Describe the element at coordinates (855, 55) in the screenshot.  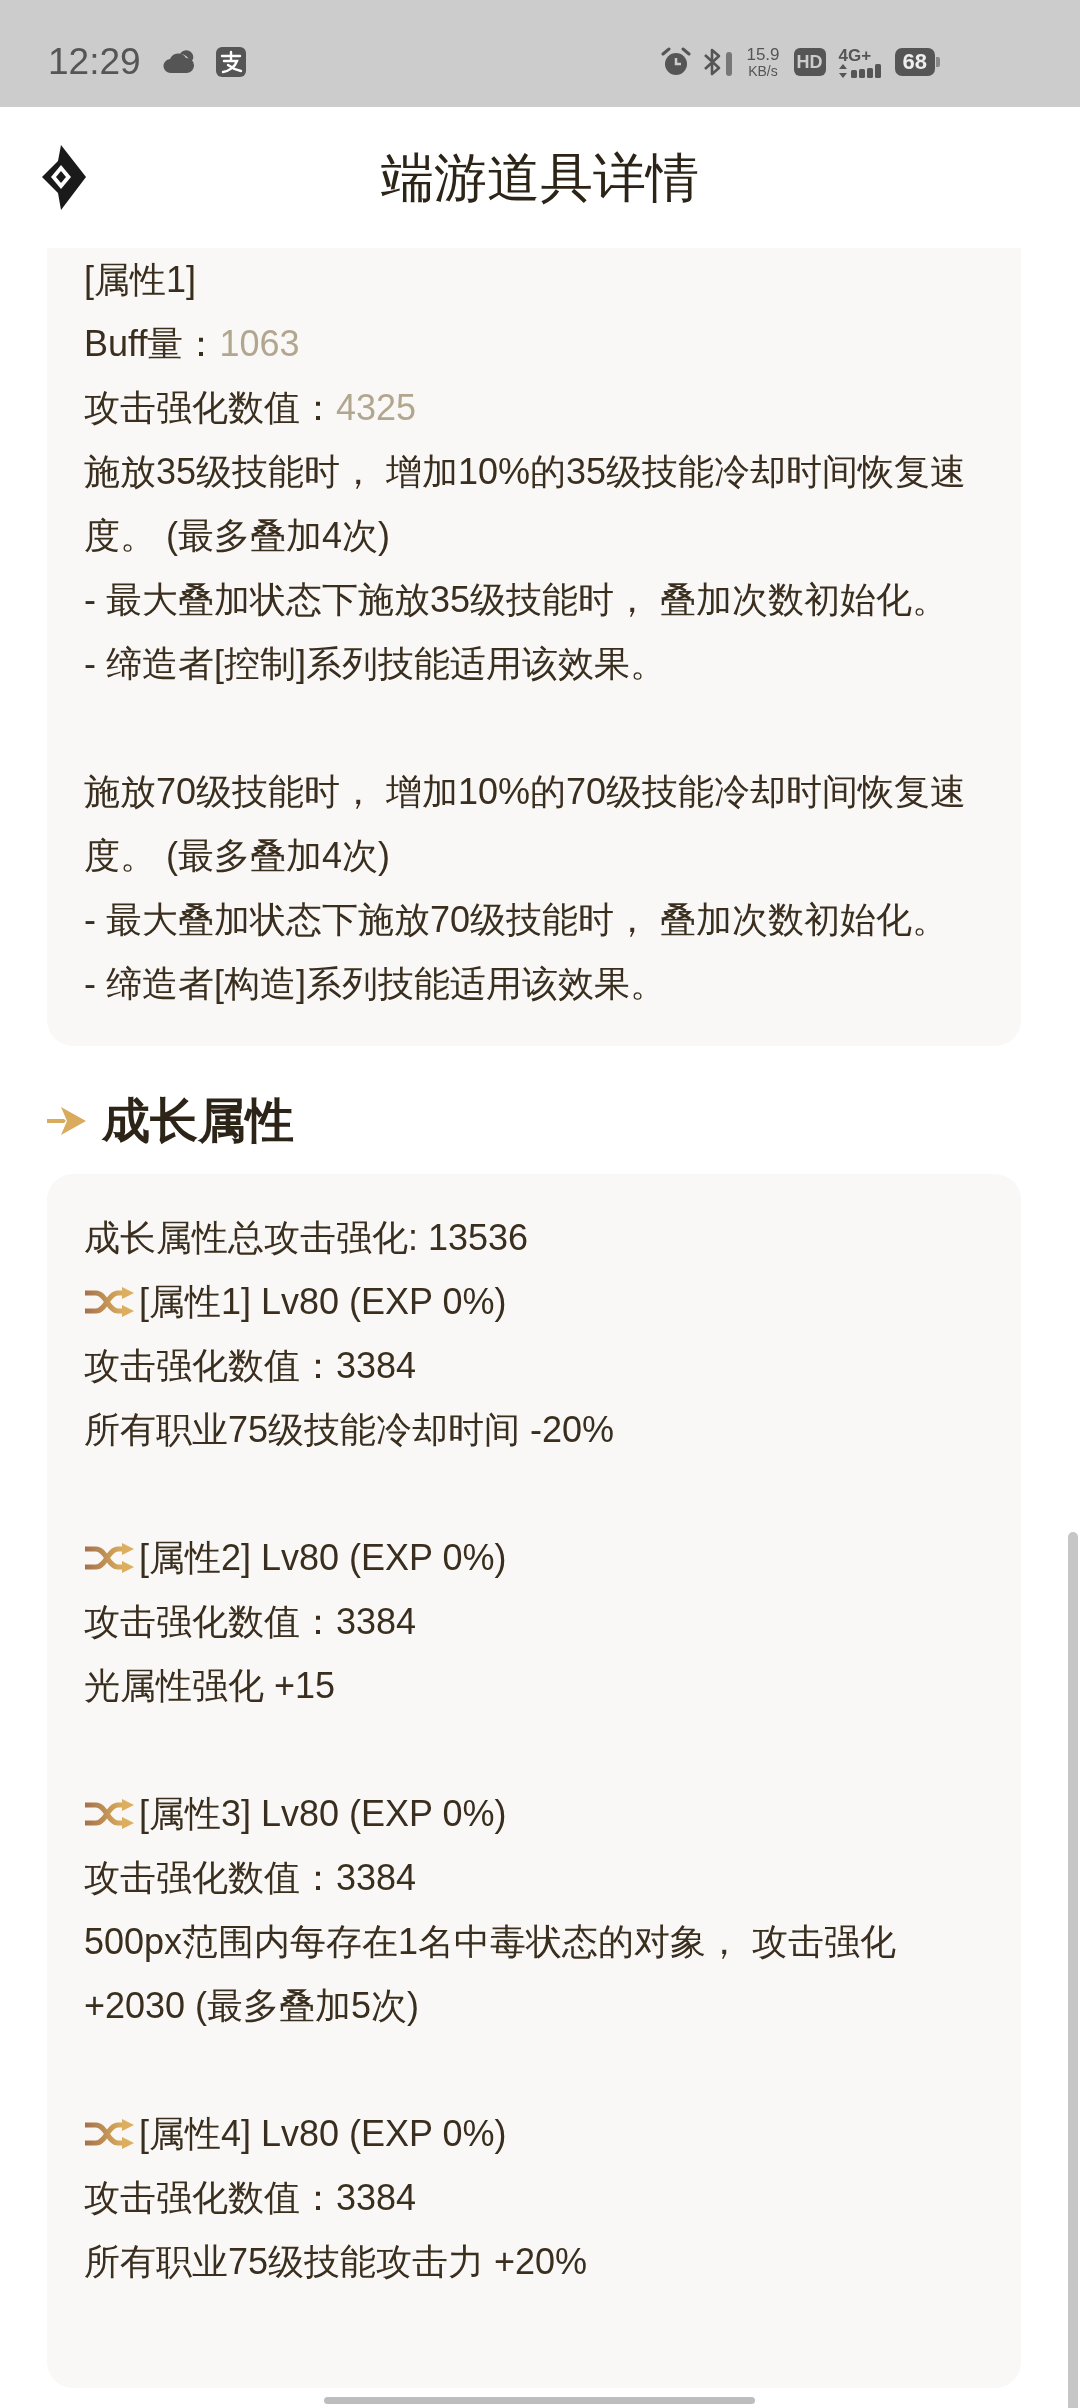
I see `network-type: 4G+` at that location.